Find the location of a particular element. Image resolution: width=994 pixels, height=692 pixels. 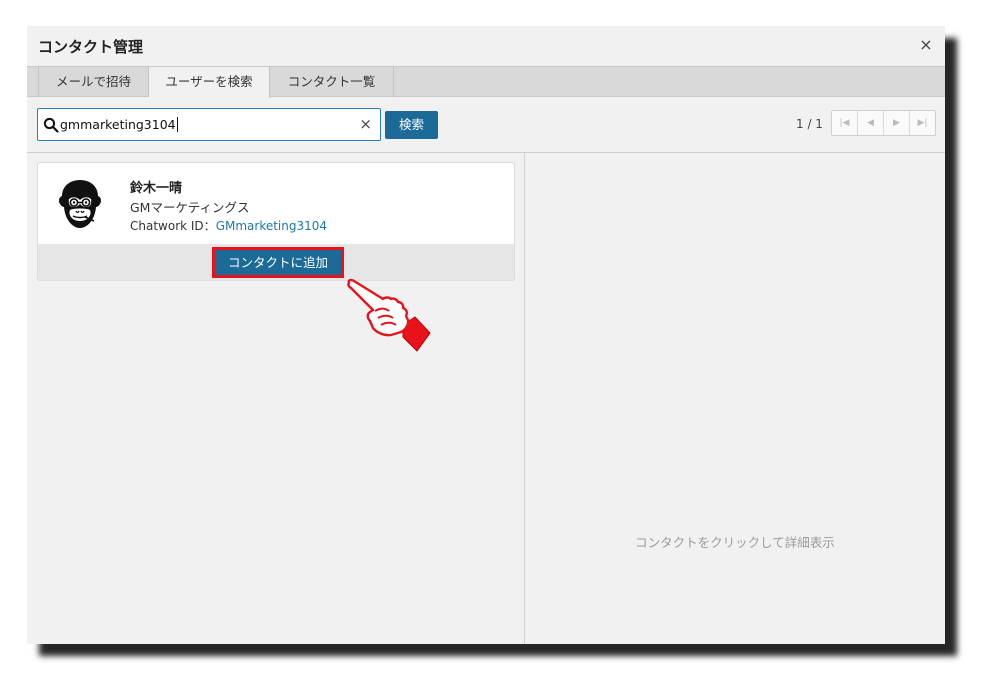

chatwork-id-link: GMmarketing3104 is located at coordinates (271, 226).